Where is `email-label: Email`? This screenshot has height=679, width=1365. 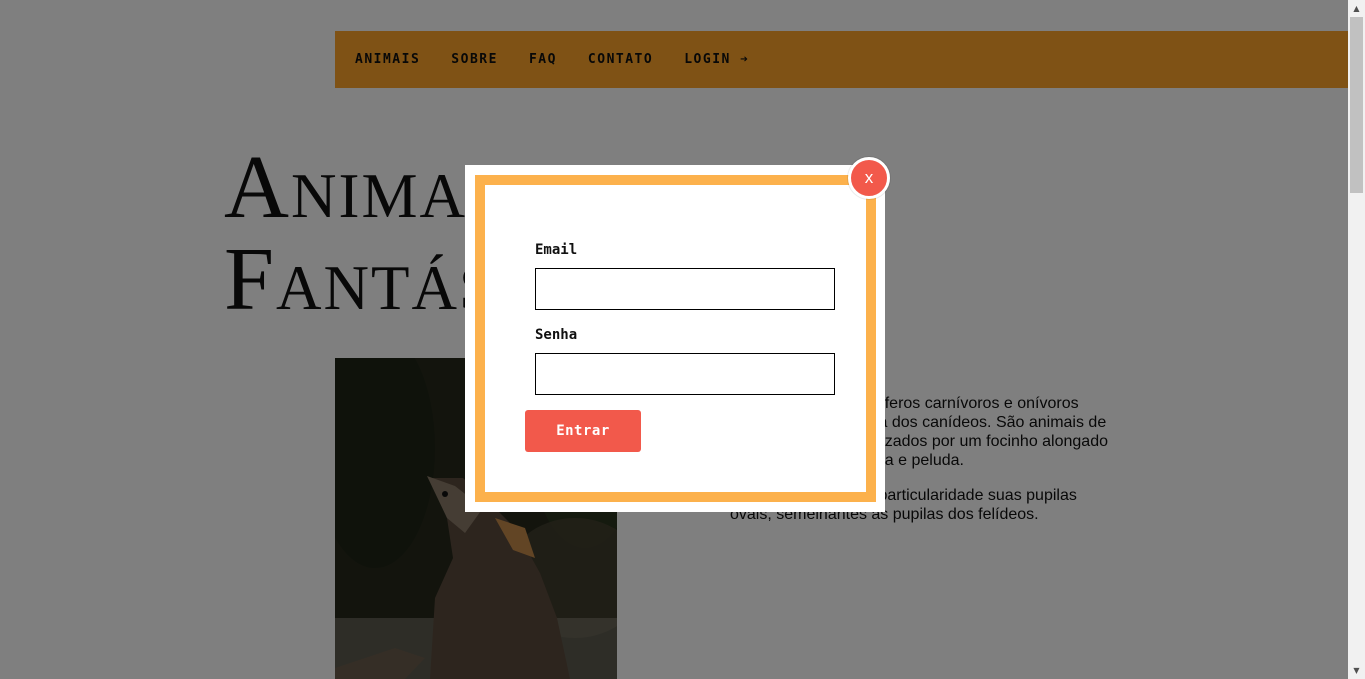 email-label: Email is located at coordinates (556, 250).